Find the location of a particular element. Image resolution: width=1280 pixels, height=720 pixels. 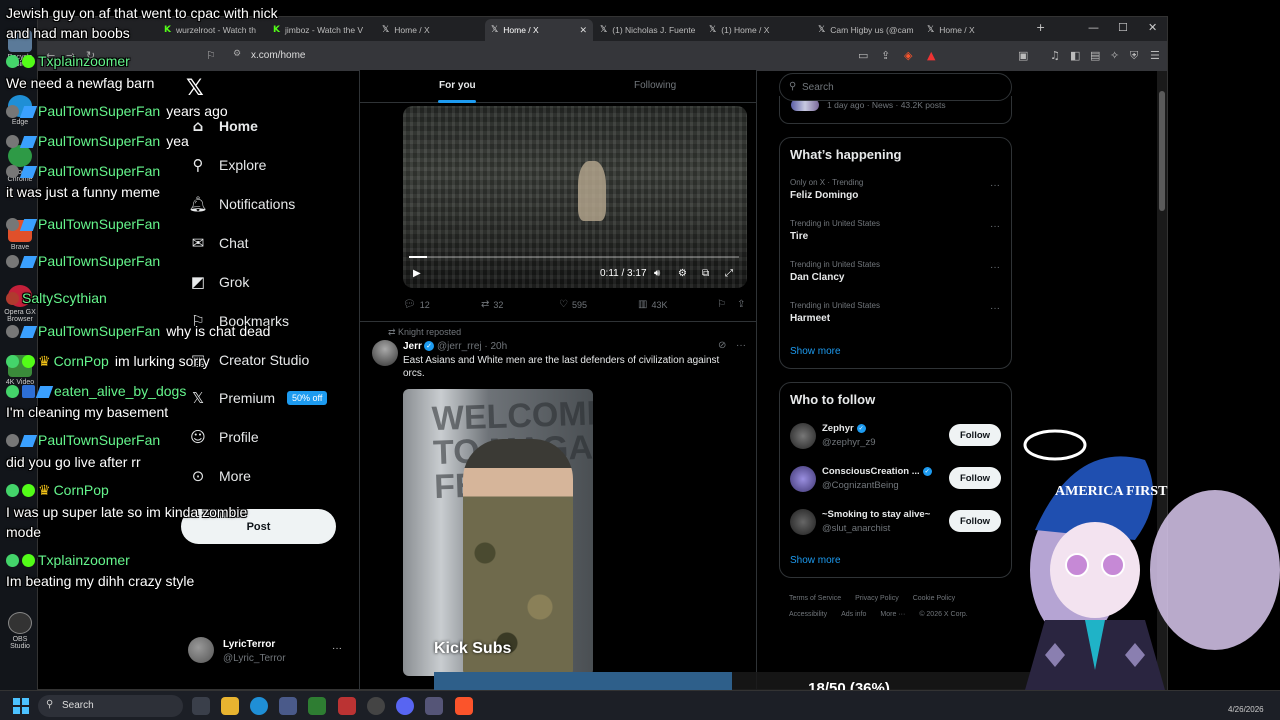

share-action: ⇪ is located at coordinates (743, 304).